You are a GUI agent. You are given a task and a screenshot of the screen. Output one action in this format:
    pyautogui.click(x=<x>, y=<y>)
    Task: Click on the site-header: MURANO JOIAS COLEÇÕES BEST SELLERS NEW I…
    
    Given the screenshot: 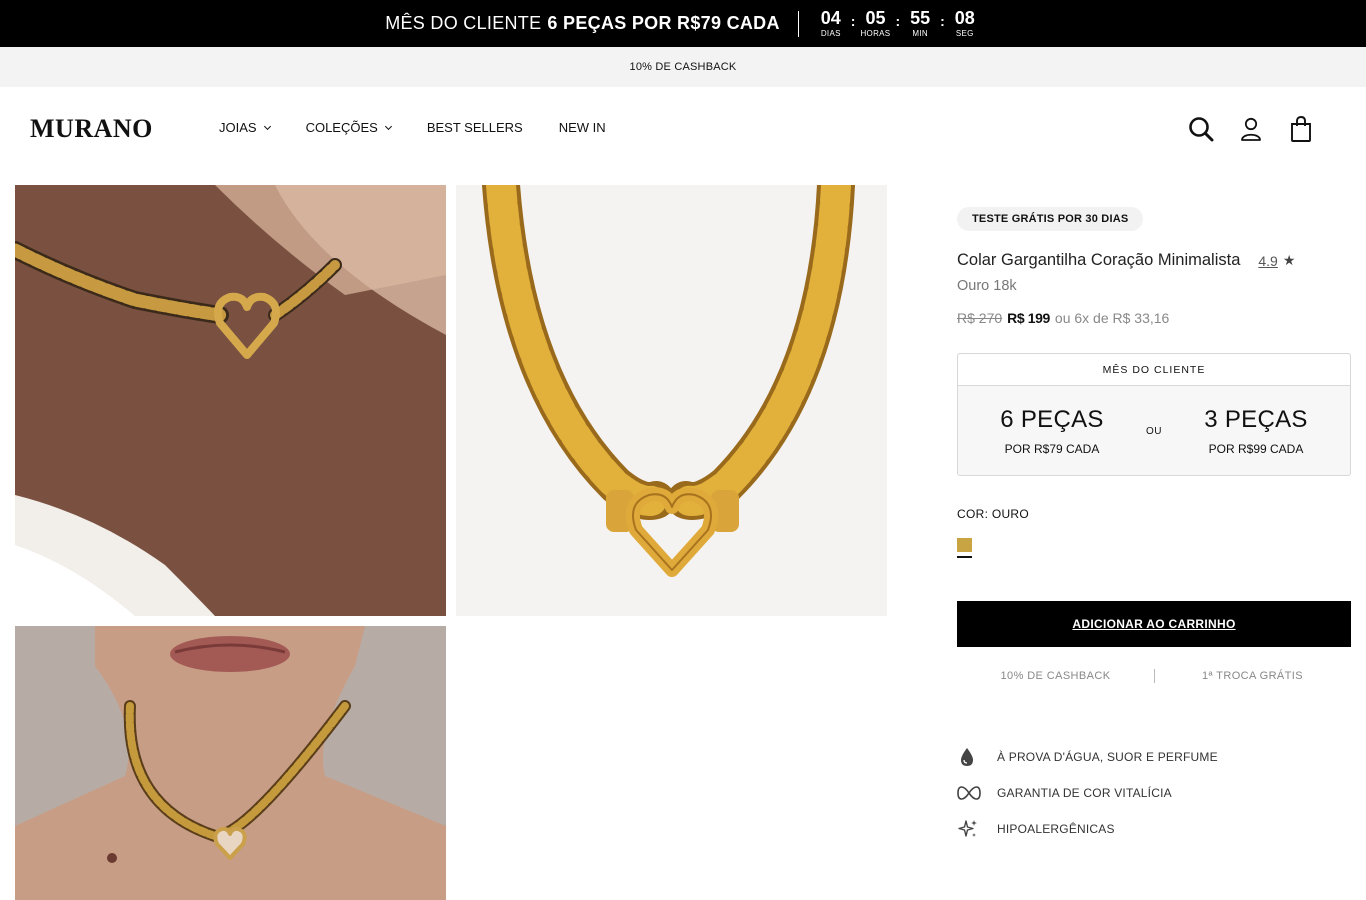 What is the action you would take?
    pyautogui.click(x=683, y=128)
    